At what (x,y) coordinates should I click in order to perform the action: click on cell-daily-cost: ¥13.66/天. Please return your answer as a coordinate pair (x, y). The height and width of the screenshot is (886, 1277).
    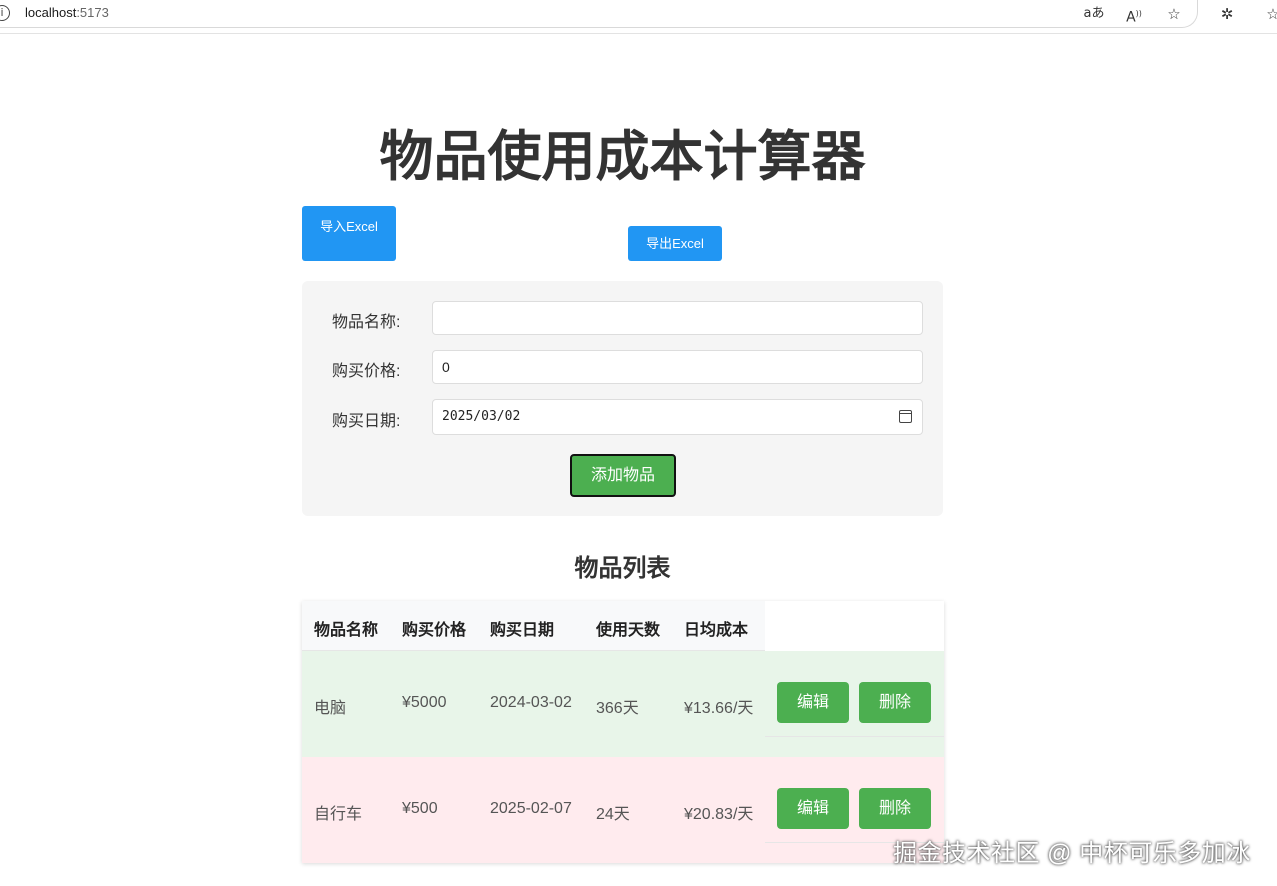
    Looking at the image, I should click on (719, 708).